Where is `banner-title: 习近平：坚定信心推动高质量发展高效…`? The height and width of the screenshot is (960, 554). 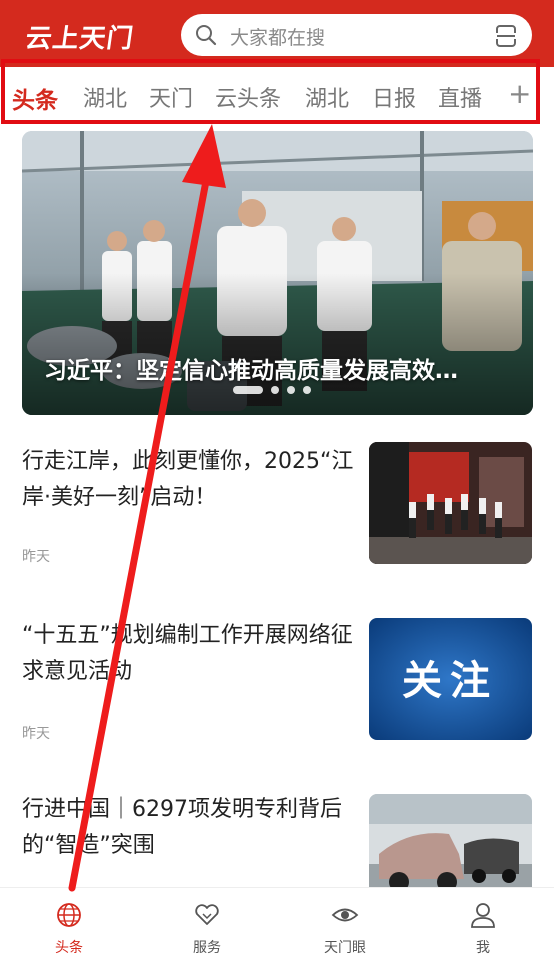
banner-title: 习近平：坚定信心推动高质量发展高效… is located at coordinates (251, 371).